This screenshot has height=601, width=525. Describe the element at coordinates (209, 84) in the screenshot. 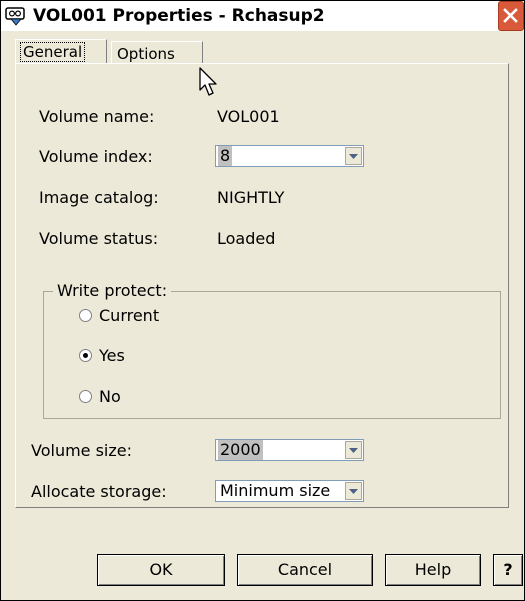

I see `mouse-pointer-icon` at that location.